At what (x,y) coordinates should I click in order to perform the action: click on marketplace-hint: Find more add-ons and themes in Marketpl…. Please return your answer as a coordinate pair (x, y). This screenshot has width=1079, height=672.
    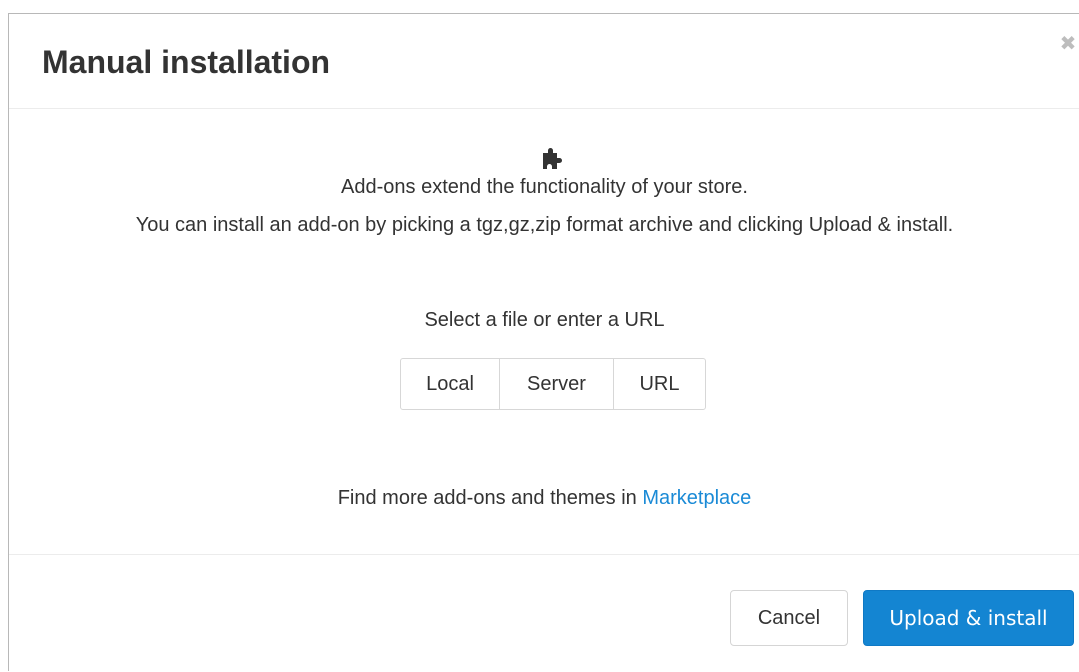
    Looking at the image, I should click on (544, 498).